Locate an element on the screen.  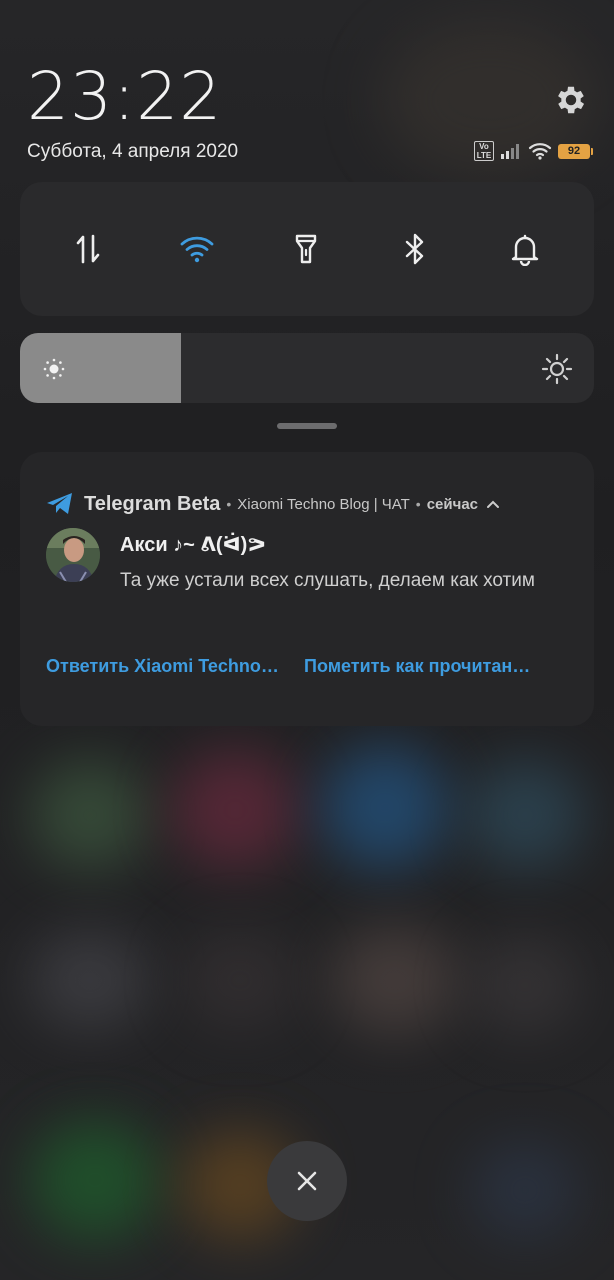
brightness-high-icon is located at coordinates (557, 369).